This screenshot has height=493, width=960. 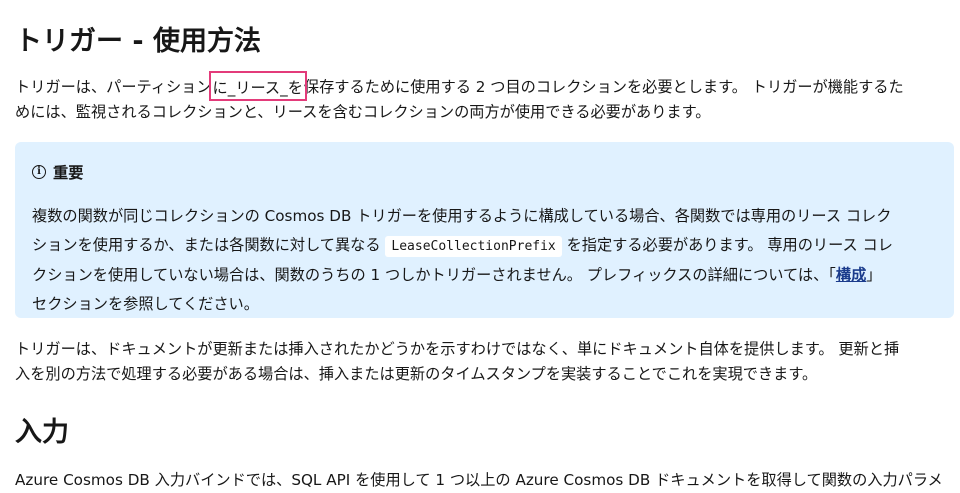 I want to click on alert-header: i 重要, so click(x=483, y=172).